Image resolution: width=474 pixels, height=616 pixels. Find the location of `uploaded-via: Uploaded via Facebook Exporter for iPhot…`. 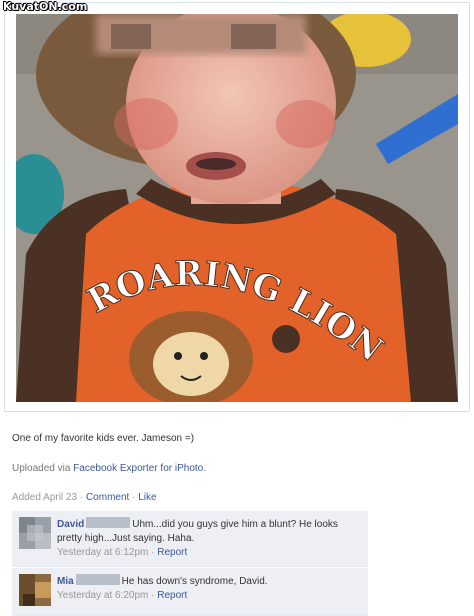

uploaded-via: Uploaded via Facebook Exporter for iPhot… is located at coordinates (109, 468).